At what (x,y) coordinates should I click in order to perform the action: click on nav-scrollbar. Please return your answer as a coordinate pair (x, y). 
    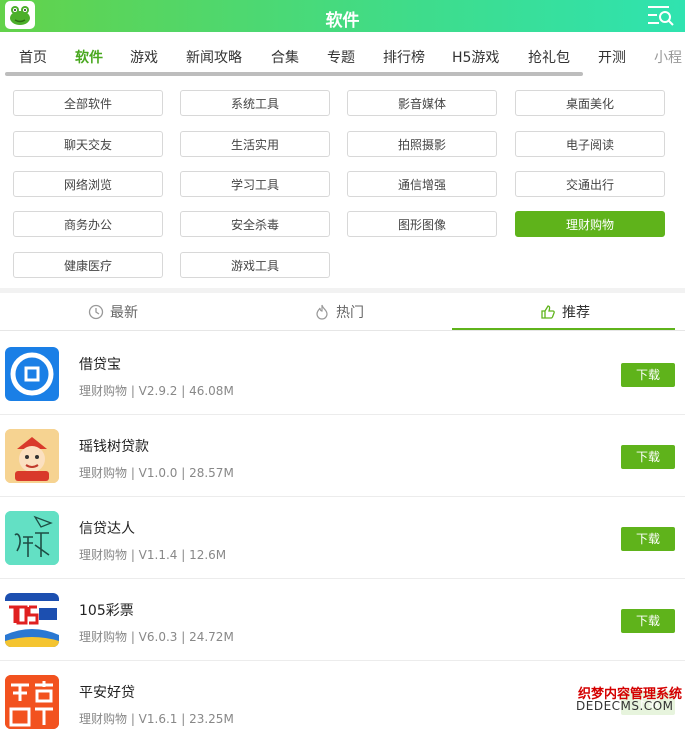
    Looking at the image, I should click on (294, 74).